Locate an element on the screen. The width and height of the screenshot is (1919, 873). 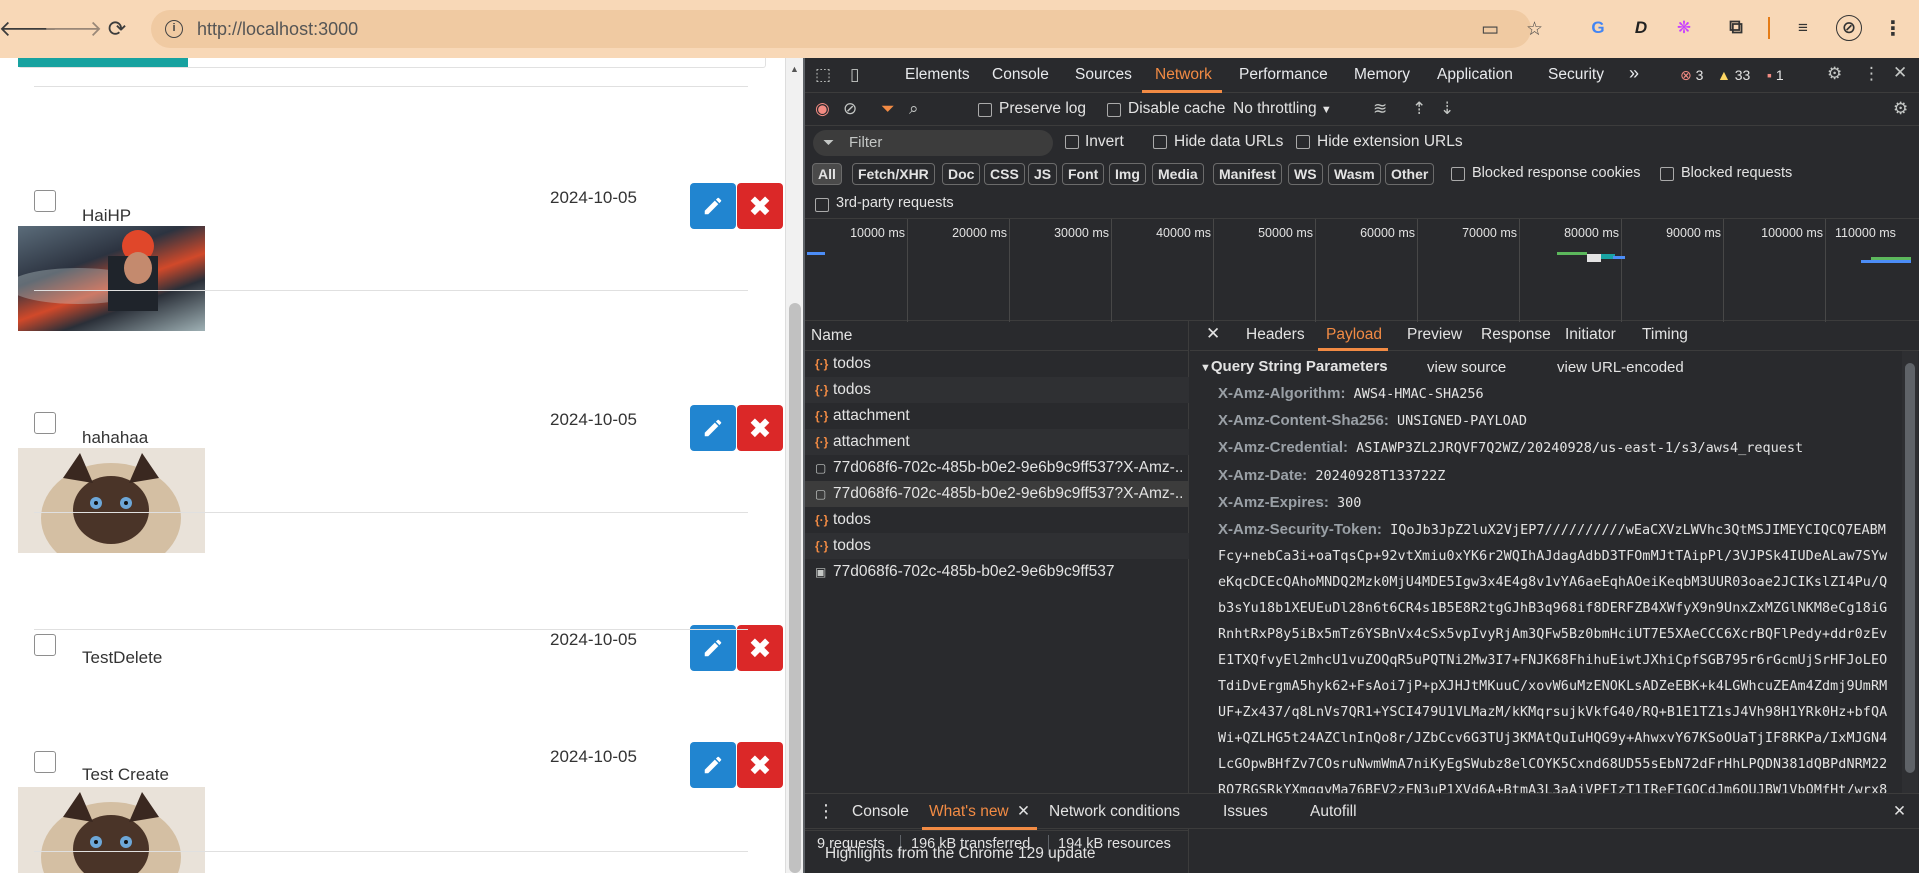
drawer-tab-whats-new: What's new is located at coordinates (969, 812).